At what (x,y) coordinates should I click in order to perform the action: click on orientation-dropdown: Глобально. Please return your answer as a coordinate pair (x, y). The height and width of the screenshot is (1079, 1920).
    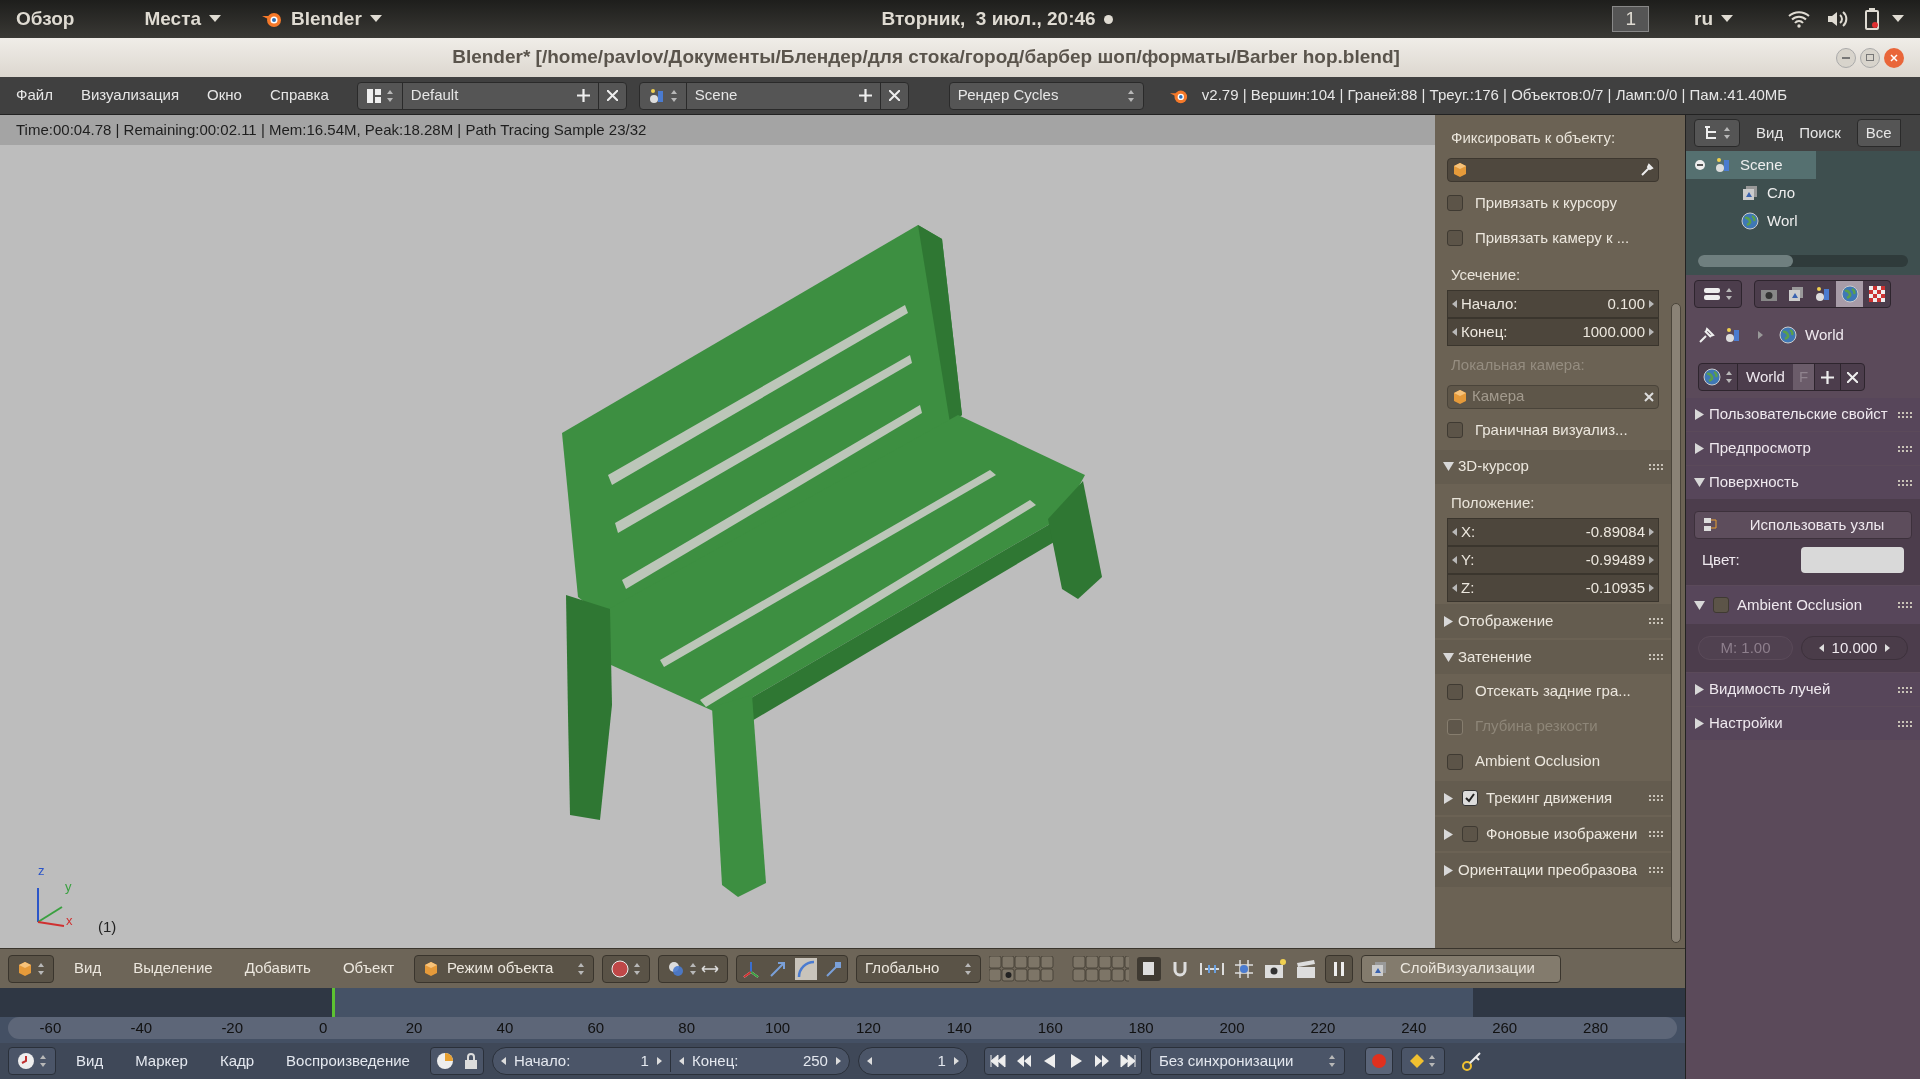
    Looking at the image, I should click on (918, 968).